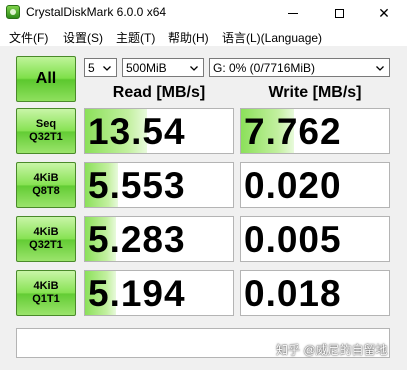 The height and width of the screenshot is (370, 407). I want to click on menu-bar: 文件(F) 设置(S) 主题(T) 帮助(H) 语言(L)(Language), so click(203, 36).